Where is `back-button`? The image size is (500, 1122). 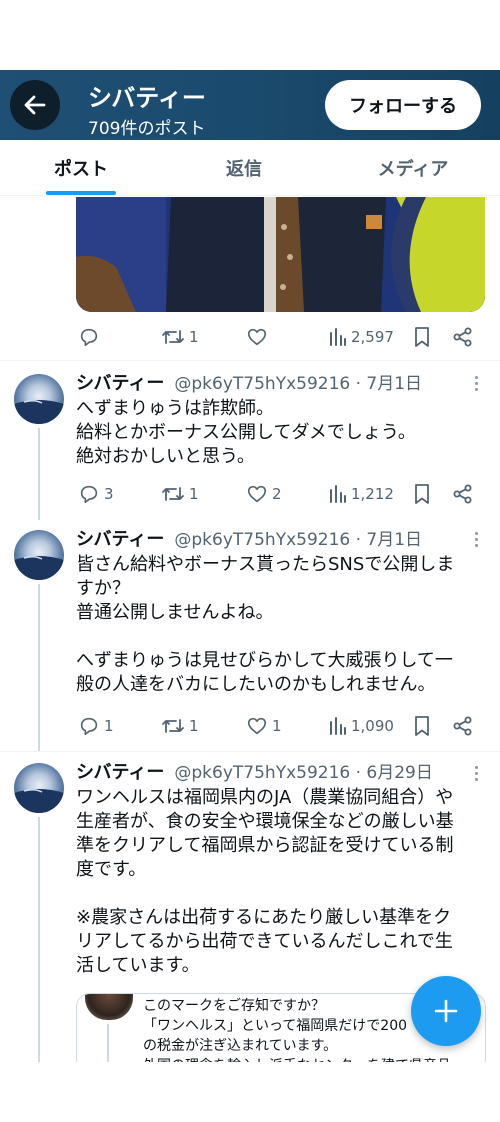 back-button is located at coordinates (35, 105).